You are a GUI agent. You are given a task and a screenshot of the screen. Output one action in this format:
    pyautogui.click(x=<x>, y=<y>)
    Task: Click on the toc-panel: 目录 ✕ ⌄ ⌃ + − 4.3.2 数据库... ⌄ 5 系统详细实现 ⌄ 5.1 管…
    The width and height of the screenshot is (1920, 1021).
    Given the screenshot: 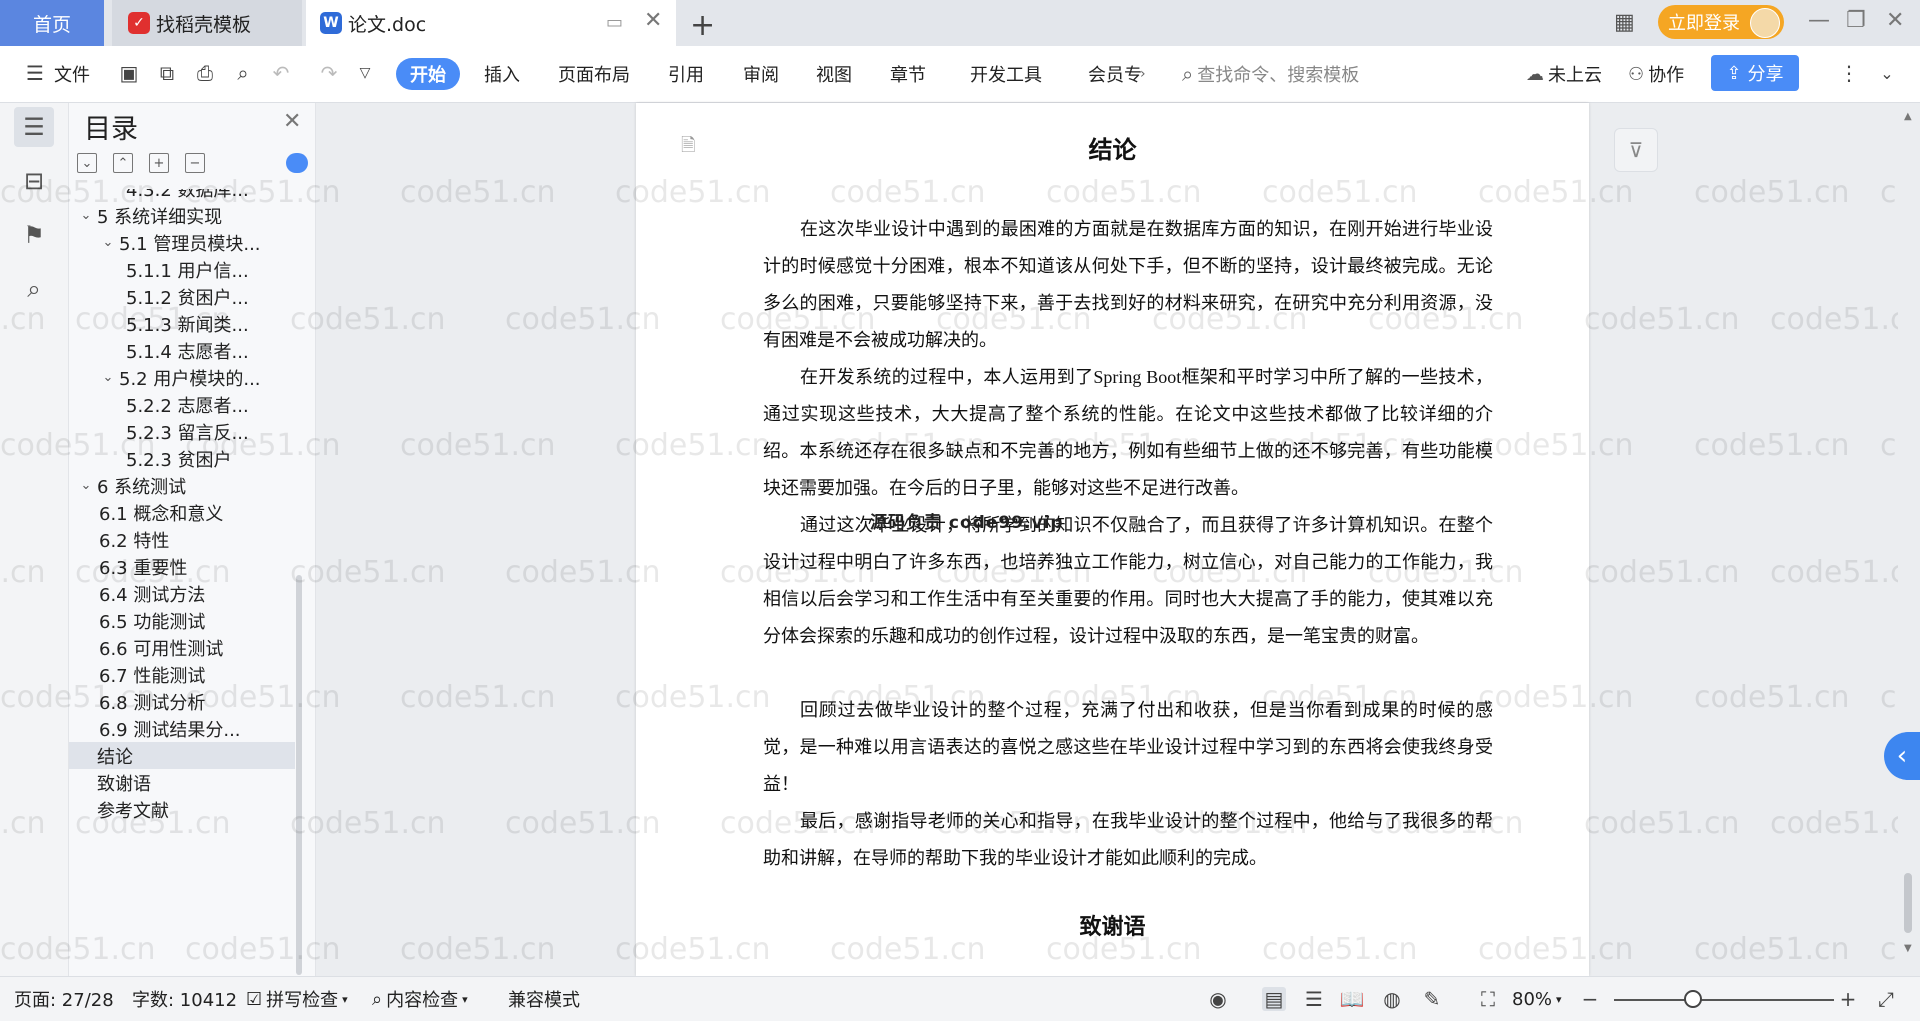 What is the action you would take?
    pyautogui.click(x=192, y=539)
    